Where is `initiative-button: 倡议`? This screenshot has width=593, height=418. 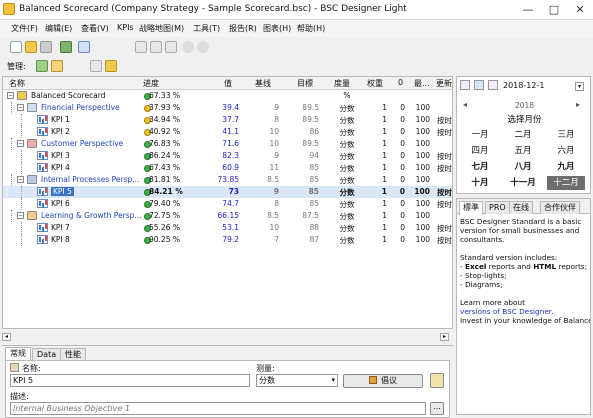 initiative-button: 倡议 is located at coordinates (383, 381).